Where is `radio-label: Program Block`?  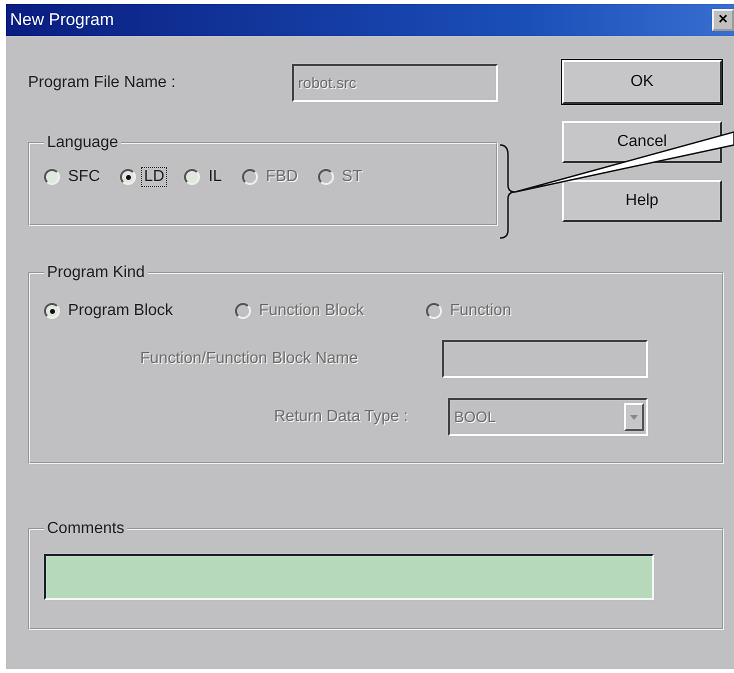
radio-label: Program Block is located at coordinates (120, 311).